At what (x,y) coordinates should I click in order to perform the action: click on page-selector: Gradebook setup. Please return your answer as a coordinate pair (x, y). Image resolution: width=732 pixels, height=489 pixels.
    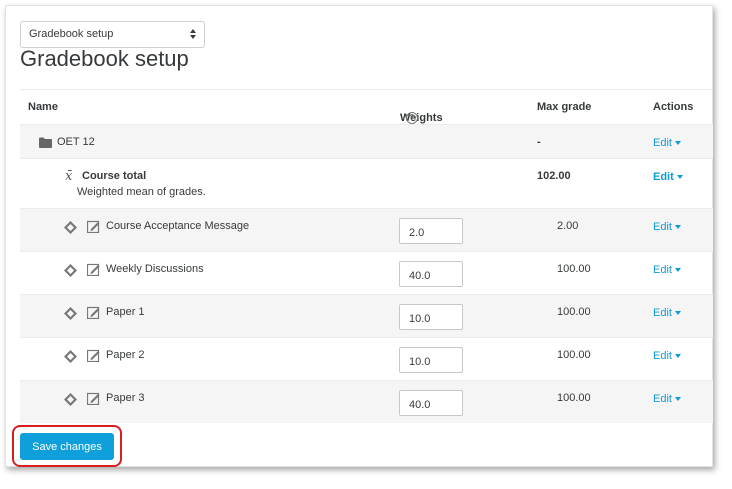
    Looking at the image, I should click on (112, 34).